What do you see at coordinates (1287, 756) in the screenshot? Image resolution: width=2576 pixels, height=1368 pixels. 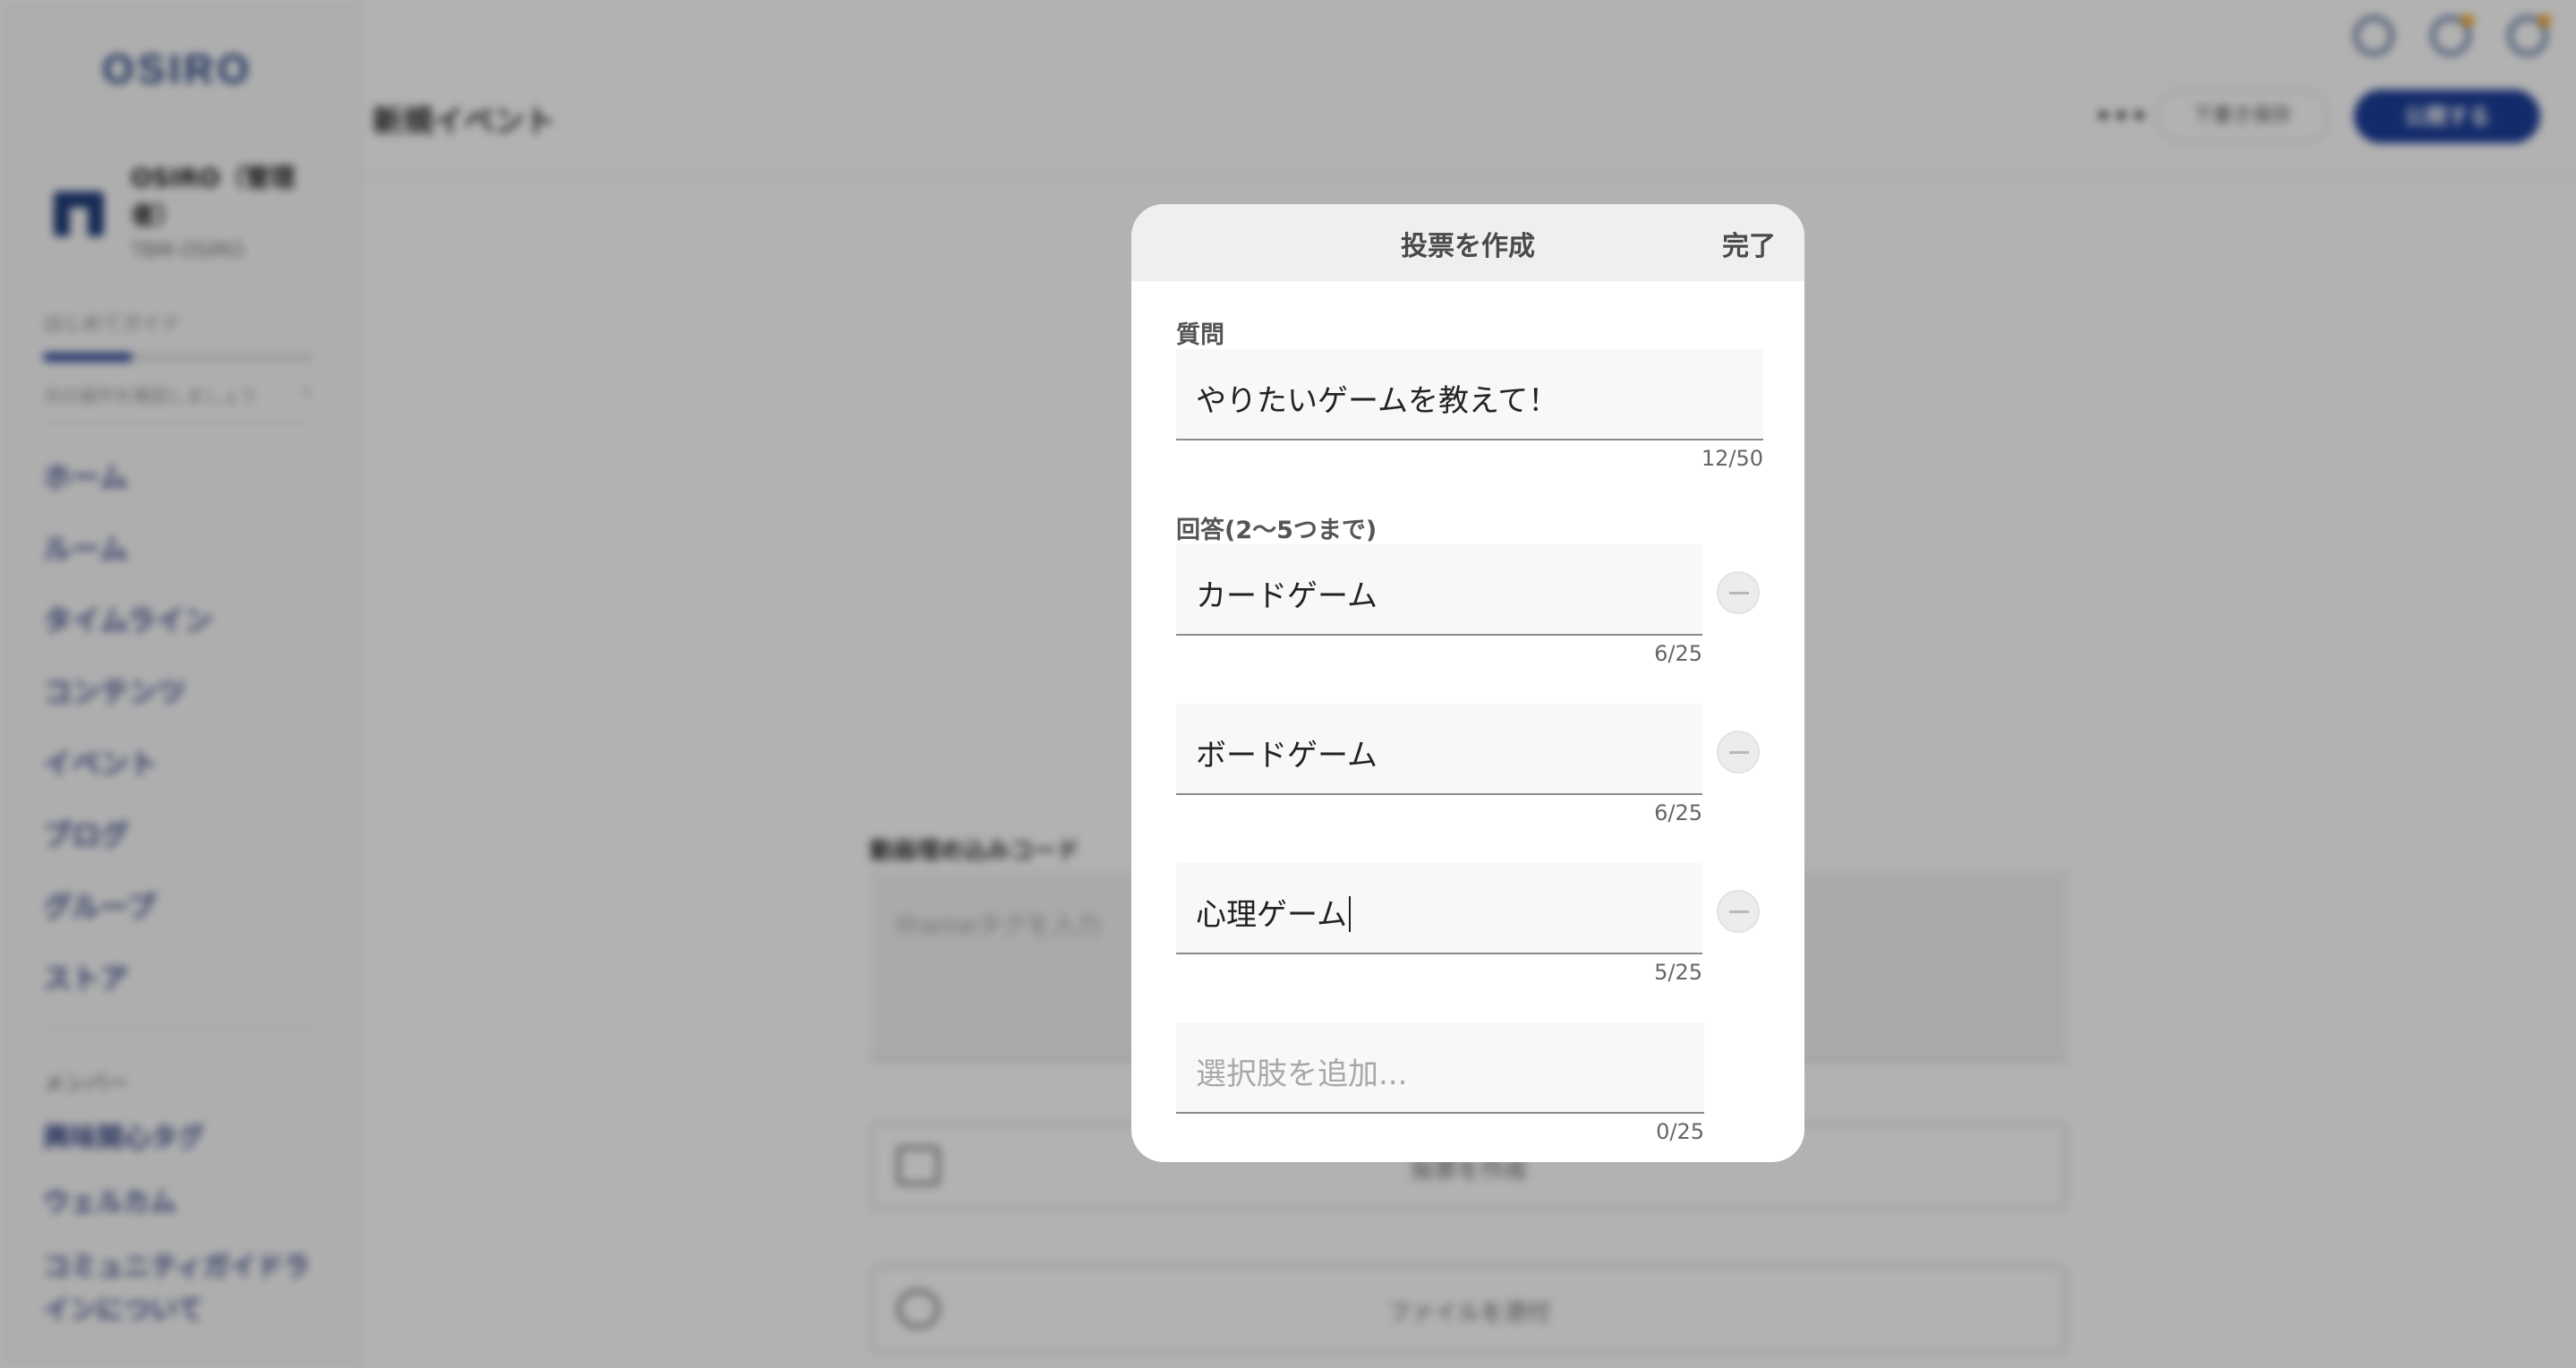 I see `answer-input-value: ボードゲーム` at bounding box center [1287, 756].